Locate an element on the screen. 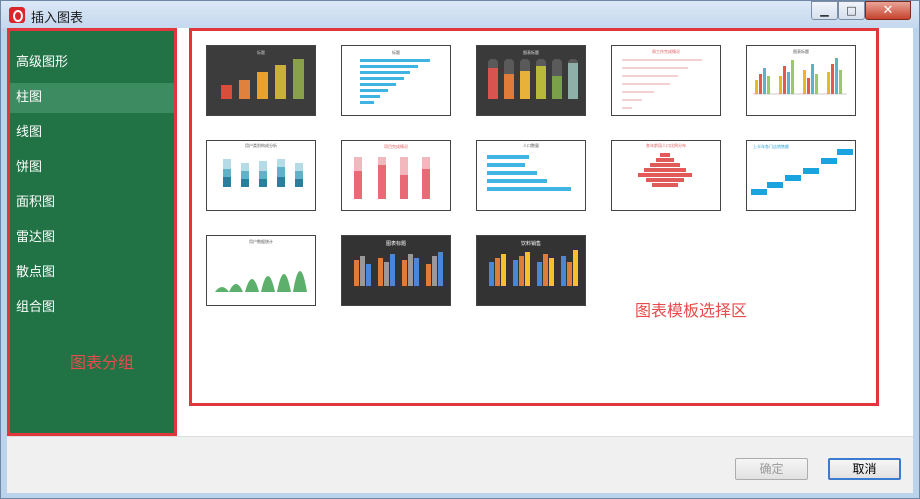 This screenshot has height=499, width=920. sidebar-item-line: 线图 is located at coordinates (92, 133).